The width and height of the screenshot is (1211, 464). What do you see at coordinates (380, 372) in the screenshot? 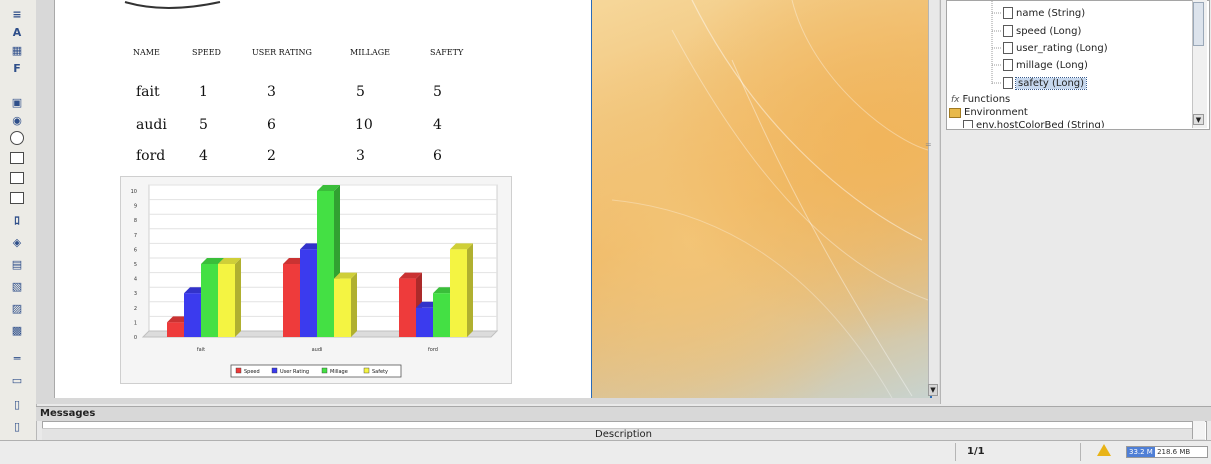
I see `legend-label: Safety` at bounding box center [380, 372].